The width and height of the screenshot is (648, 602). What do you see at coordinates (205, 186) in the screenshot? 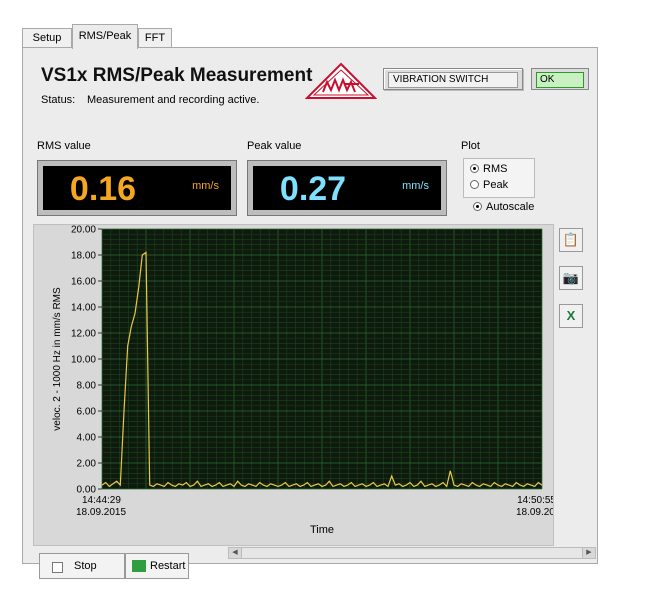
I see `rms-unit: mm/s` at bounding box center [205, 186].